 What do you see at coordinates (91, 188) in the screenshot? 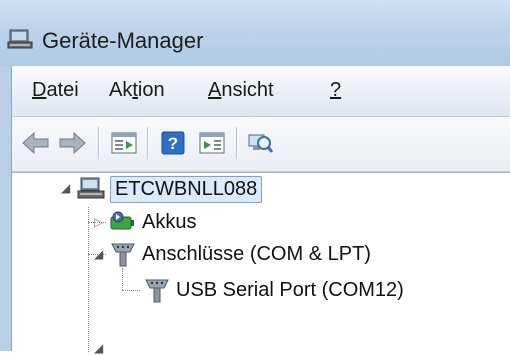
I see `computer-icon` at bounding box center [91, 188].